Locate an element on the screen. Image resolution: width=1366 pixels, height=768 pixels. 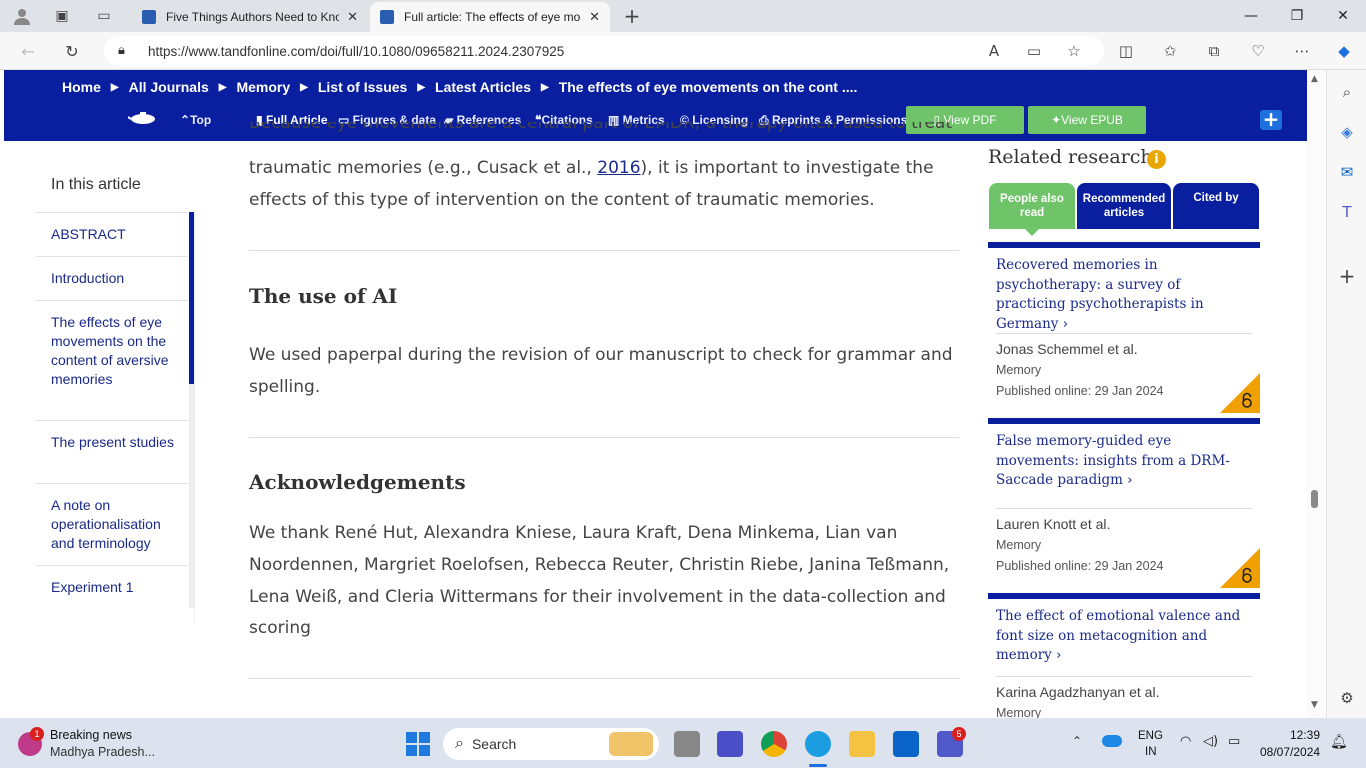
tab-people-also-read: People also read is located at coordinates (1032, 206).